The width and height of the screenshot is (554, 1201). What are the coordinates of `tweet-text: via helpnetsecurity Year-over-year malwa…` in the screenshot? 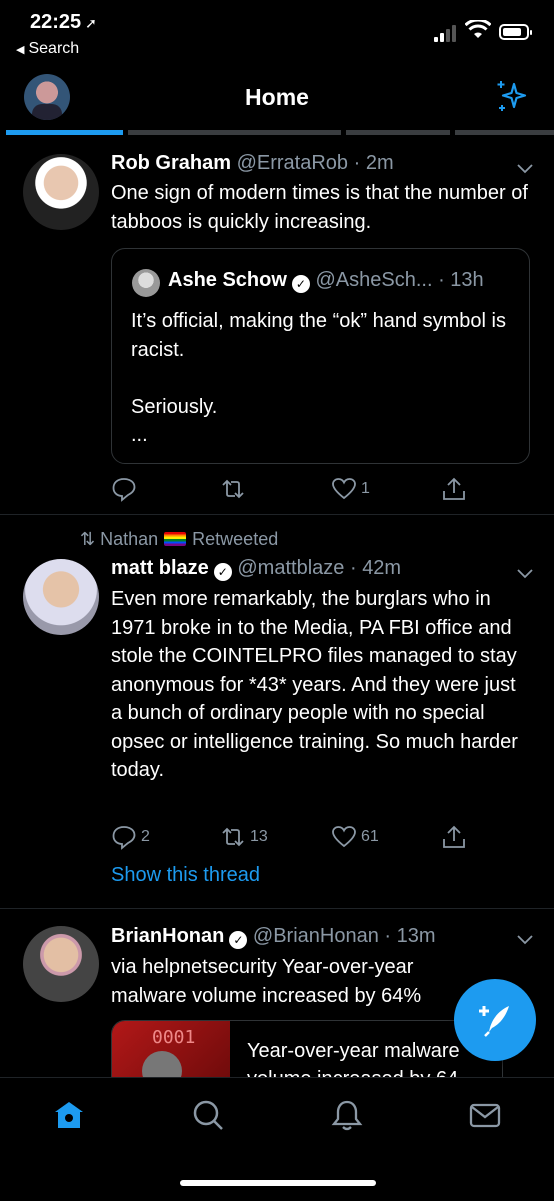 It's located at (266, 981).